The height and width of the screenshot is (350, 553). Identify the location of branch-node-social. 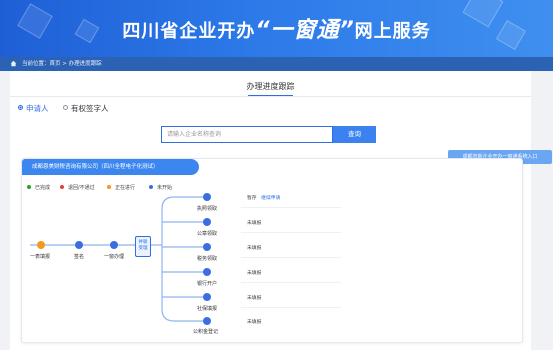
(207, 297).